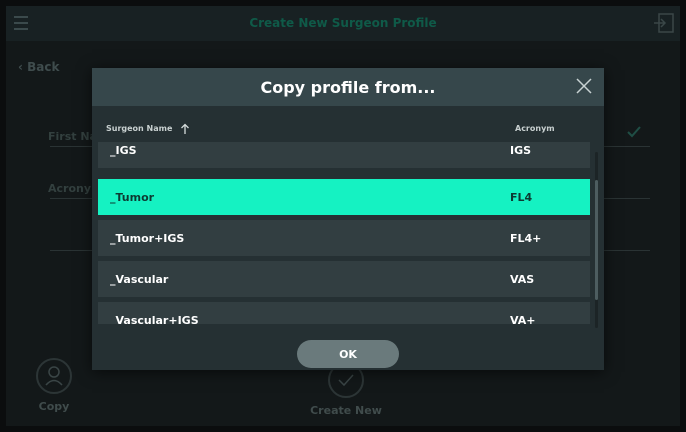 The height and width of the screenshot is (432, 686). I want to click on list-item: _Vascular VAS, so click(344, 279).